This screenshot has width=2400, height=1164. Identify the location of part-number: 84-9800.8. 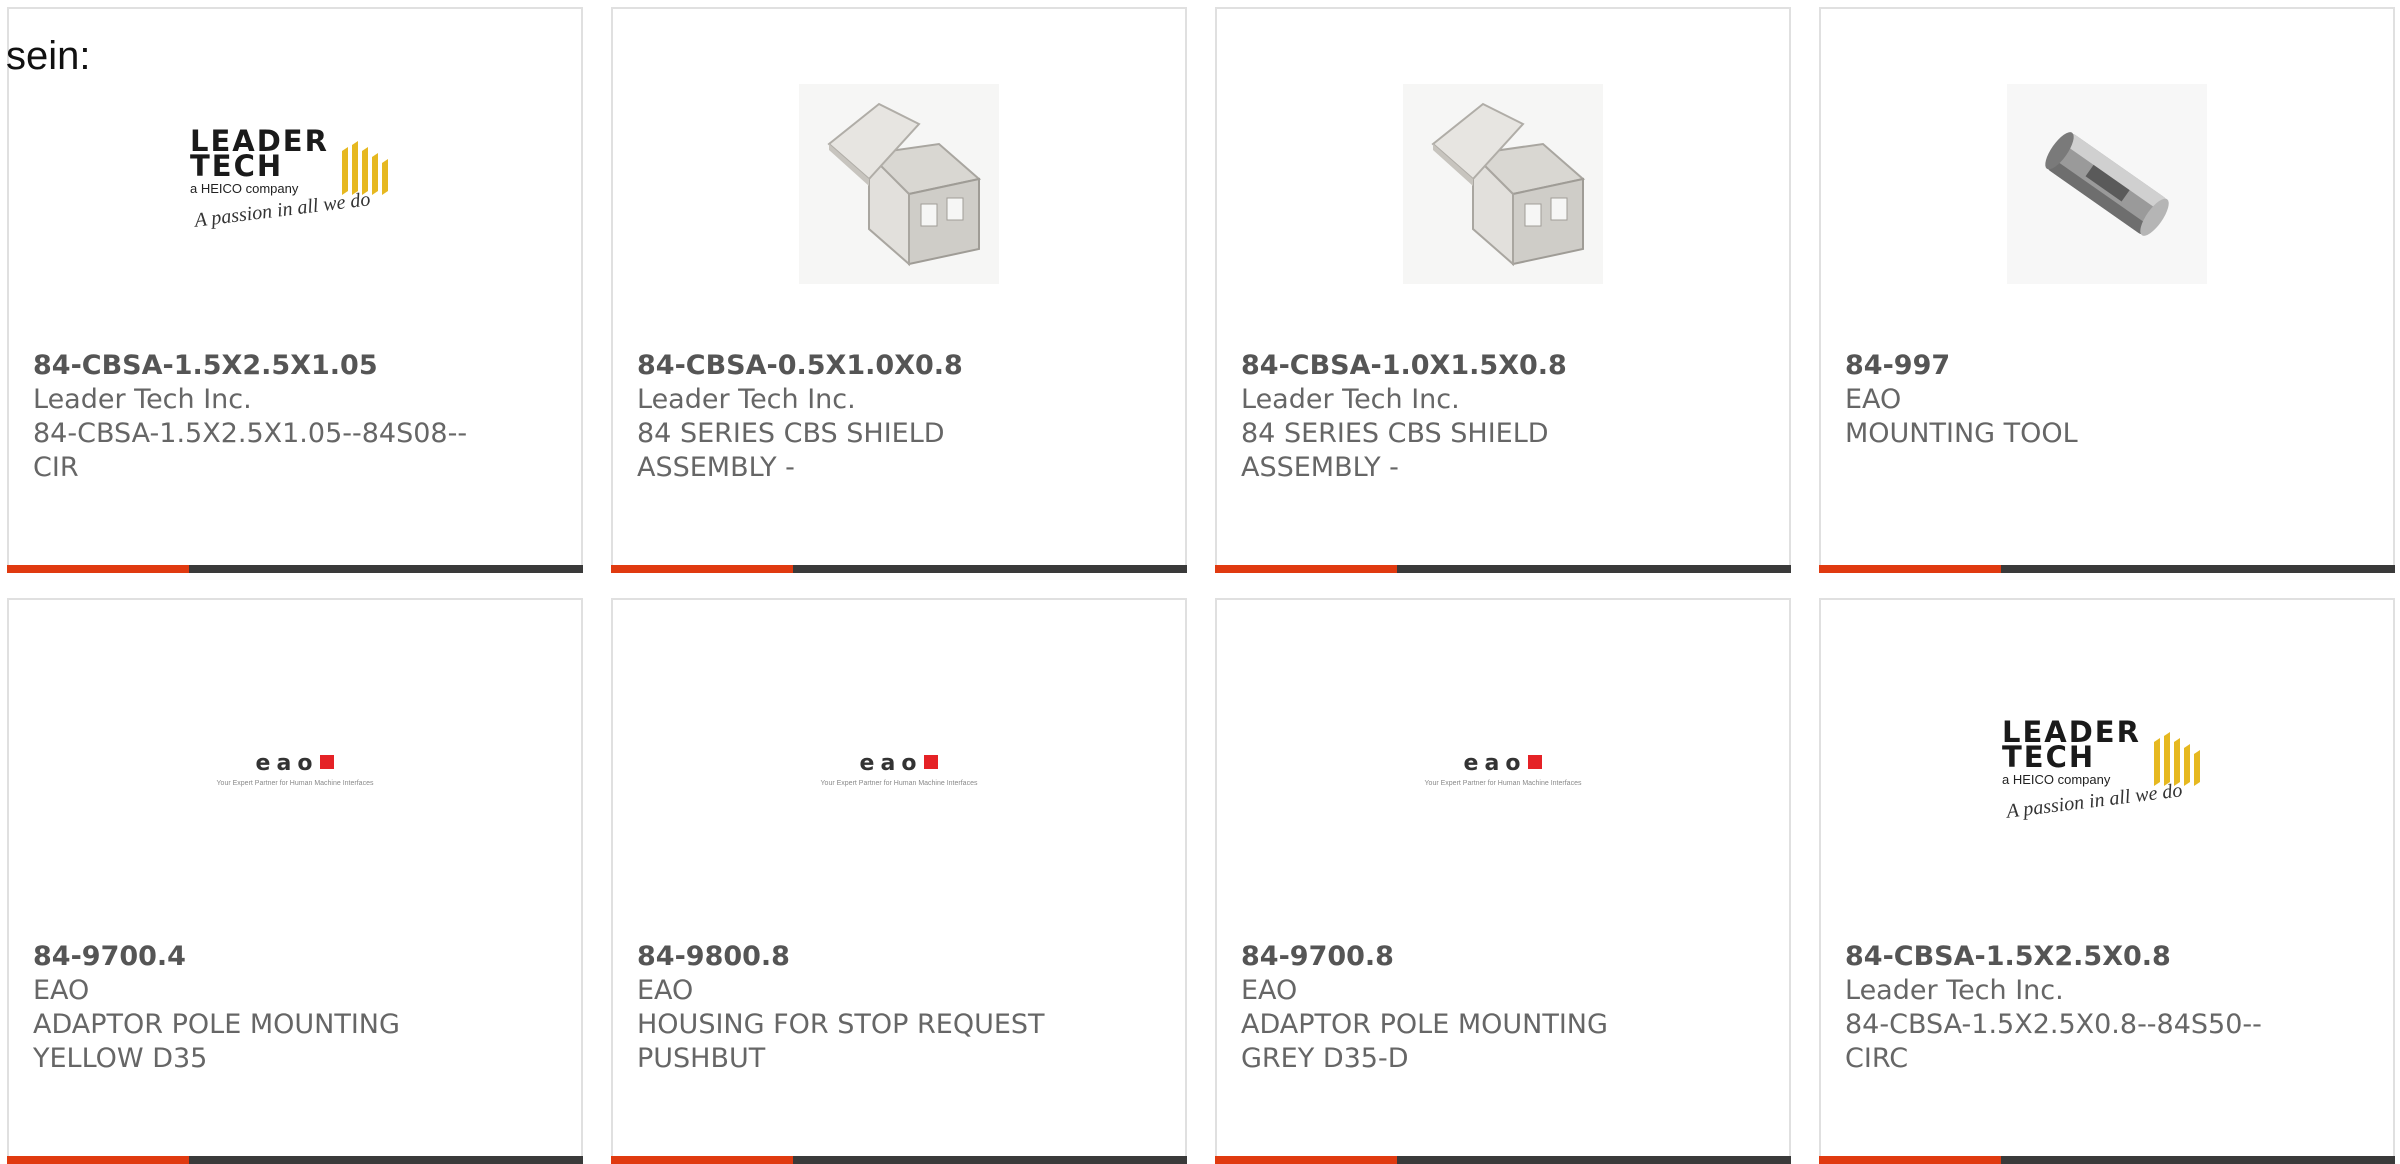
(899, 957).